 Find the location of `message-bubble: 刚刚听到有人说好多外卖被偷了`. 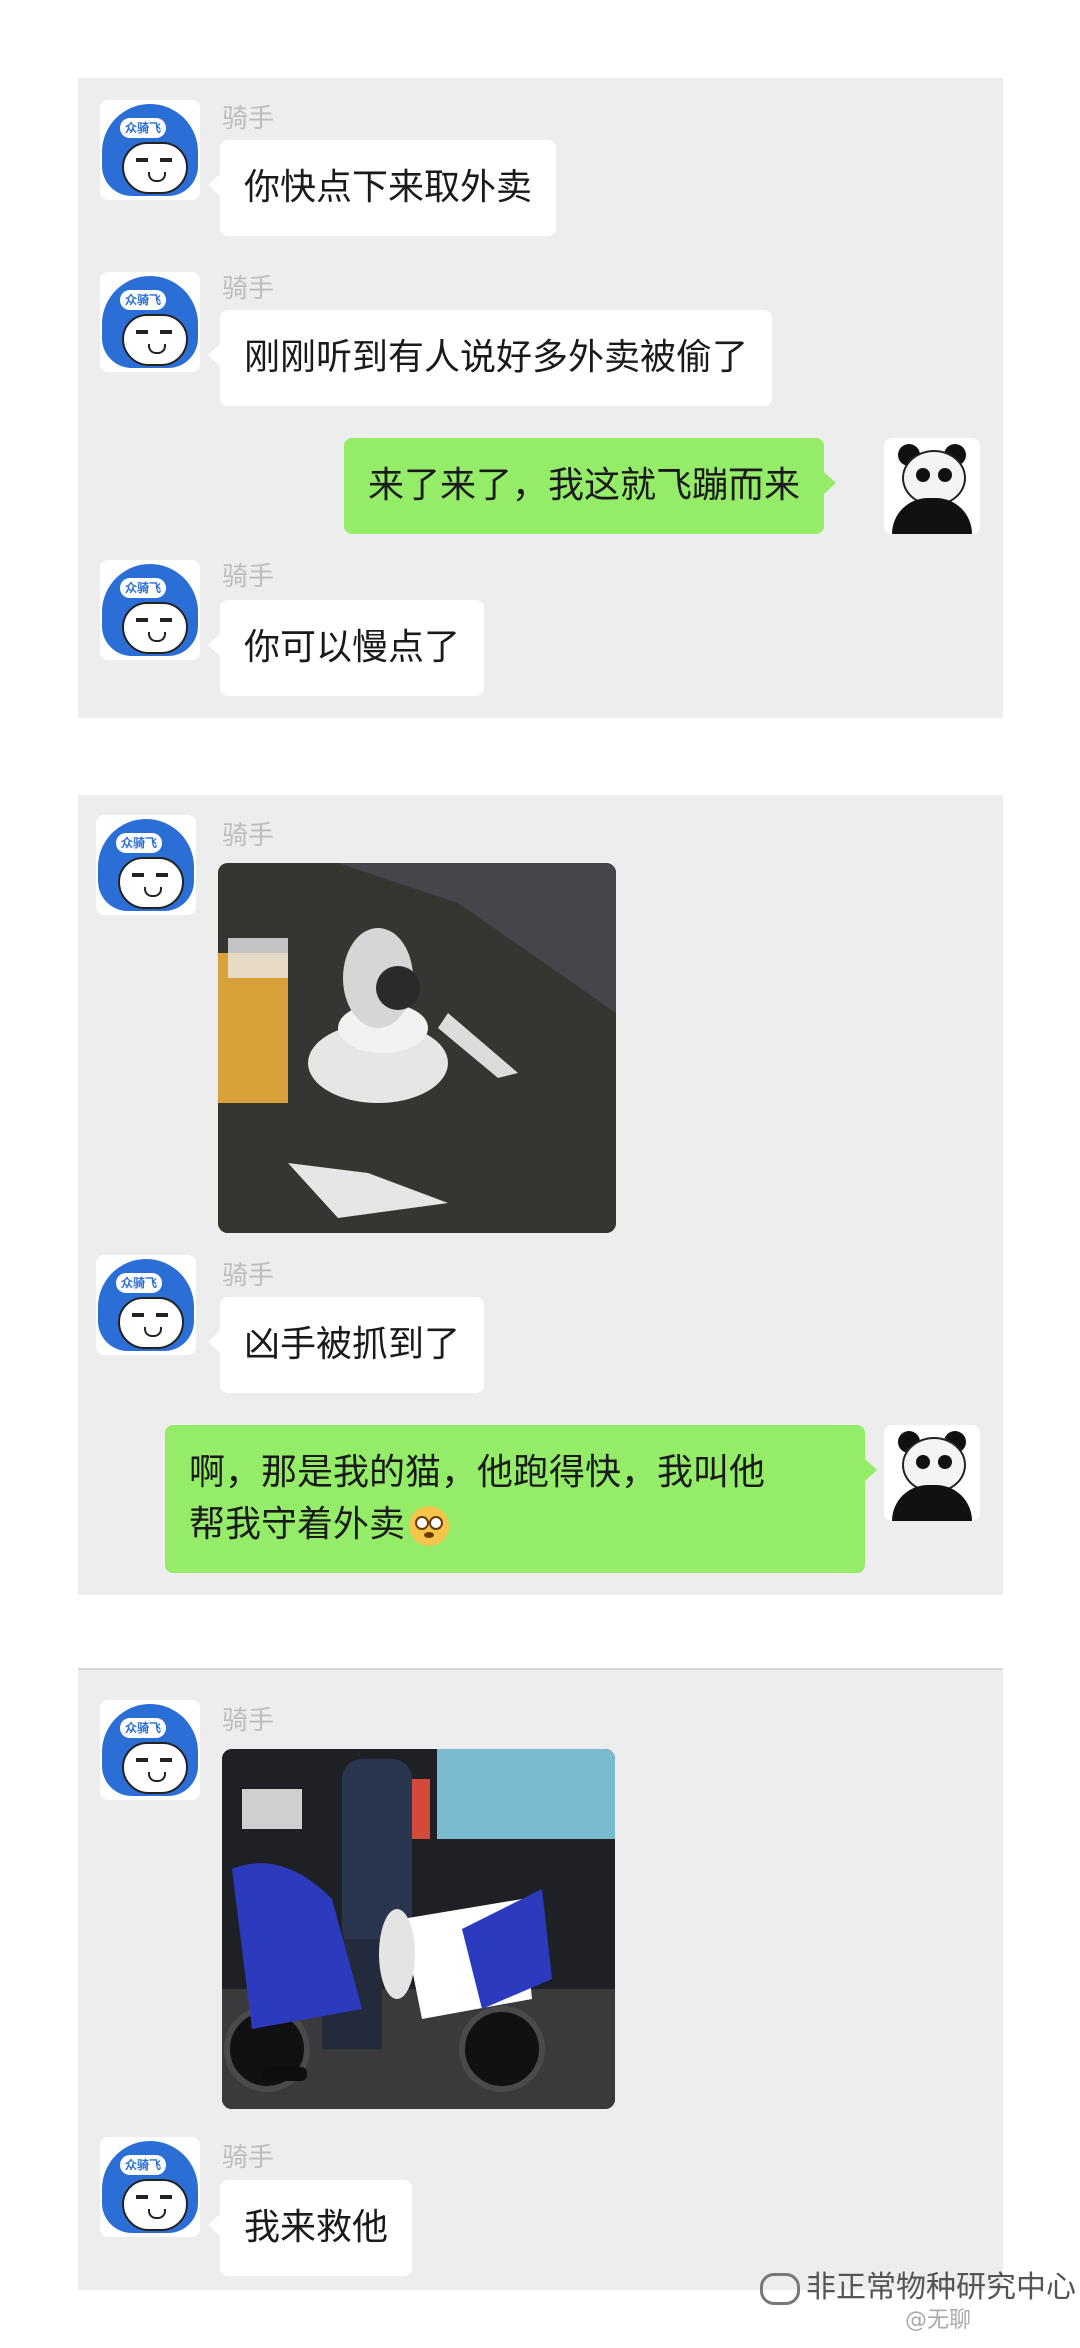

message-bubble: 刚刚听到有人说好多外卖被偷了 is located at coordinates (490, 358).